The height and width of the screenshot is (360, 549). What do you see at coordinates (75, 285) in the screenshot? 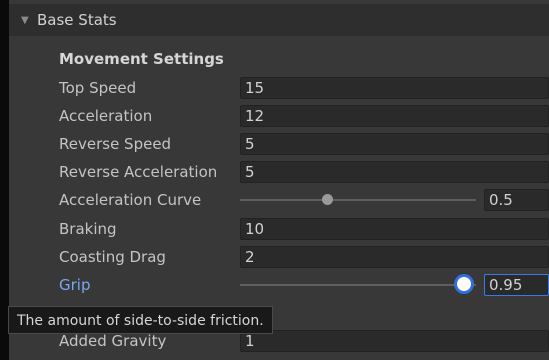
I see `field-label: Grip` at bounding box center [75, 285].